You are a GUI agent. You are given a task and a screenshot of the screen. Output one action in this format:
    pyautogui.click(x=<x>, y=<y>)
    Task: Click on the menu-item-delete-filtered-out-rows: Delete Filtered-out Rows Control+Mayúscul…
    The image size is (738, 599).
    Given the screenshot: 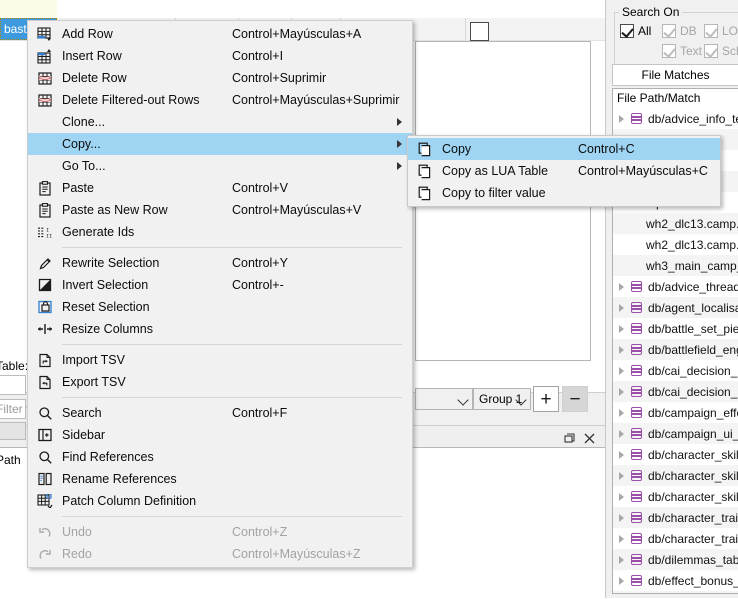 What is the action you would take?
    pyautogui.click(x=220, y=100)
    